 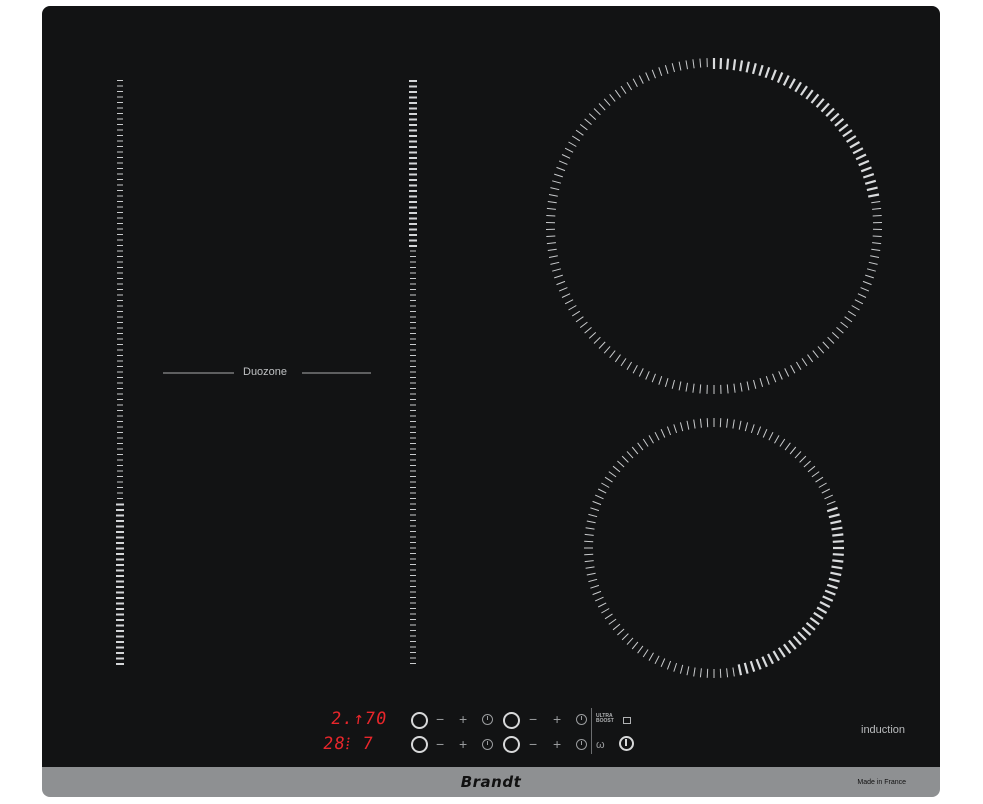 What do you see at coordinates (626, 743) in the screenshot?
I see `power-icon` at bounding box center [626, 743].